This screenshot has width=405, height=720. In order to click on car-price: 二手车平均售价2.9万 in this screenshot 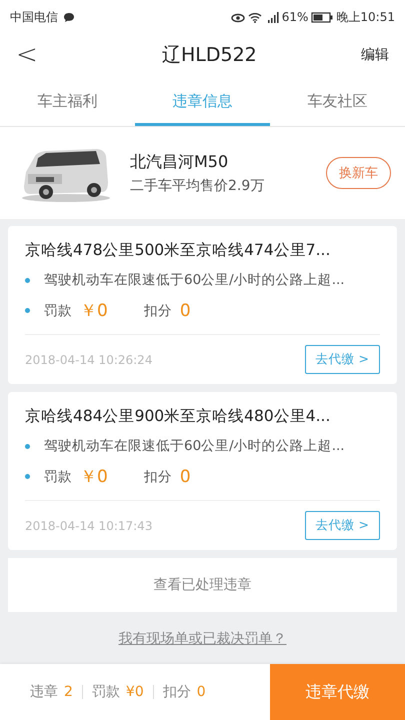, I will do `click(198, 185)`.